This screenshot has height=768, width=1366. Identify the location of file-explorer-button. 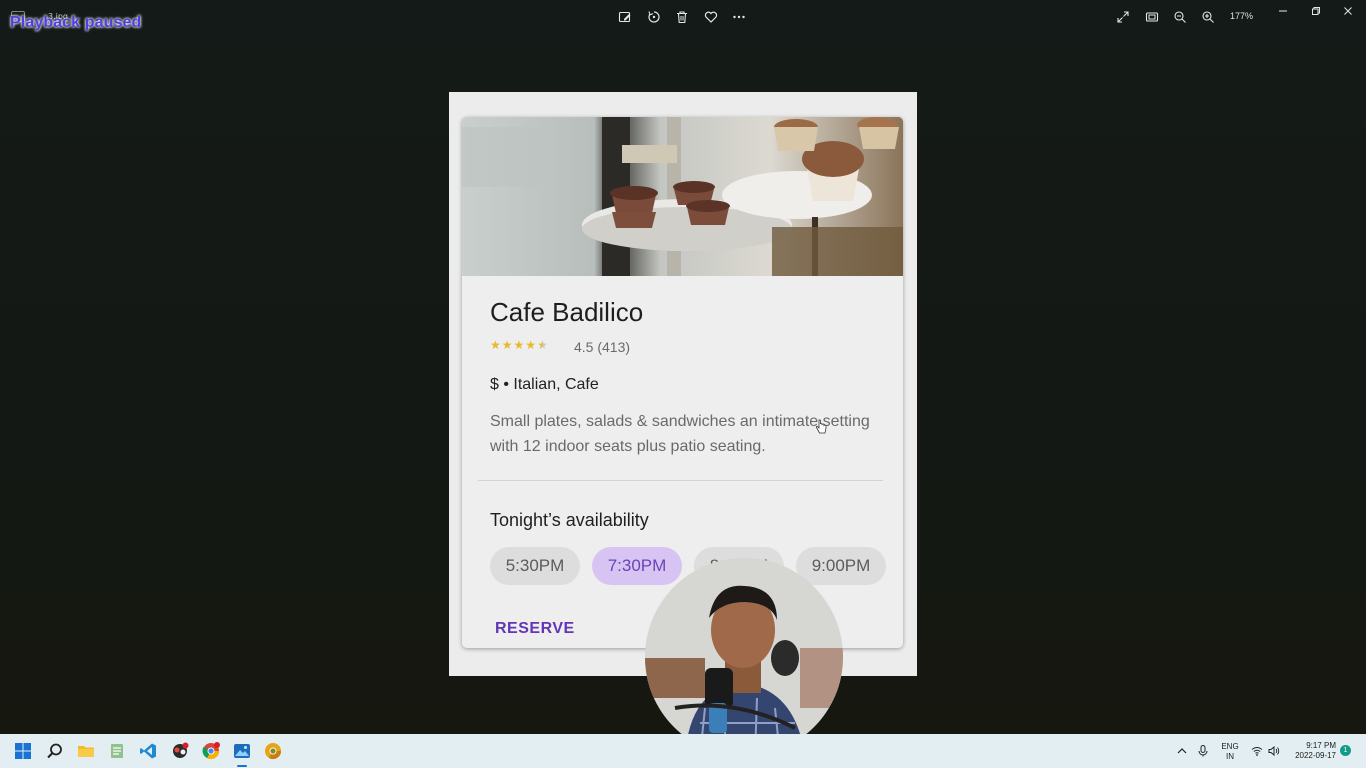
(86, 751).